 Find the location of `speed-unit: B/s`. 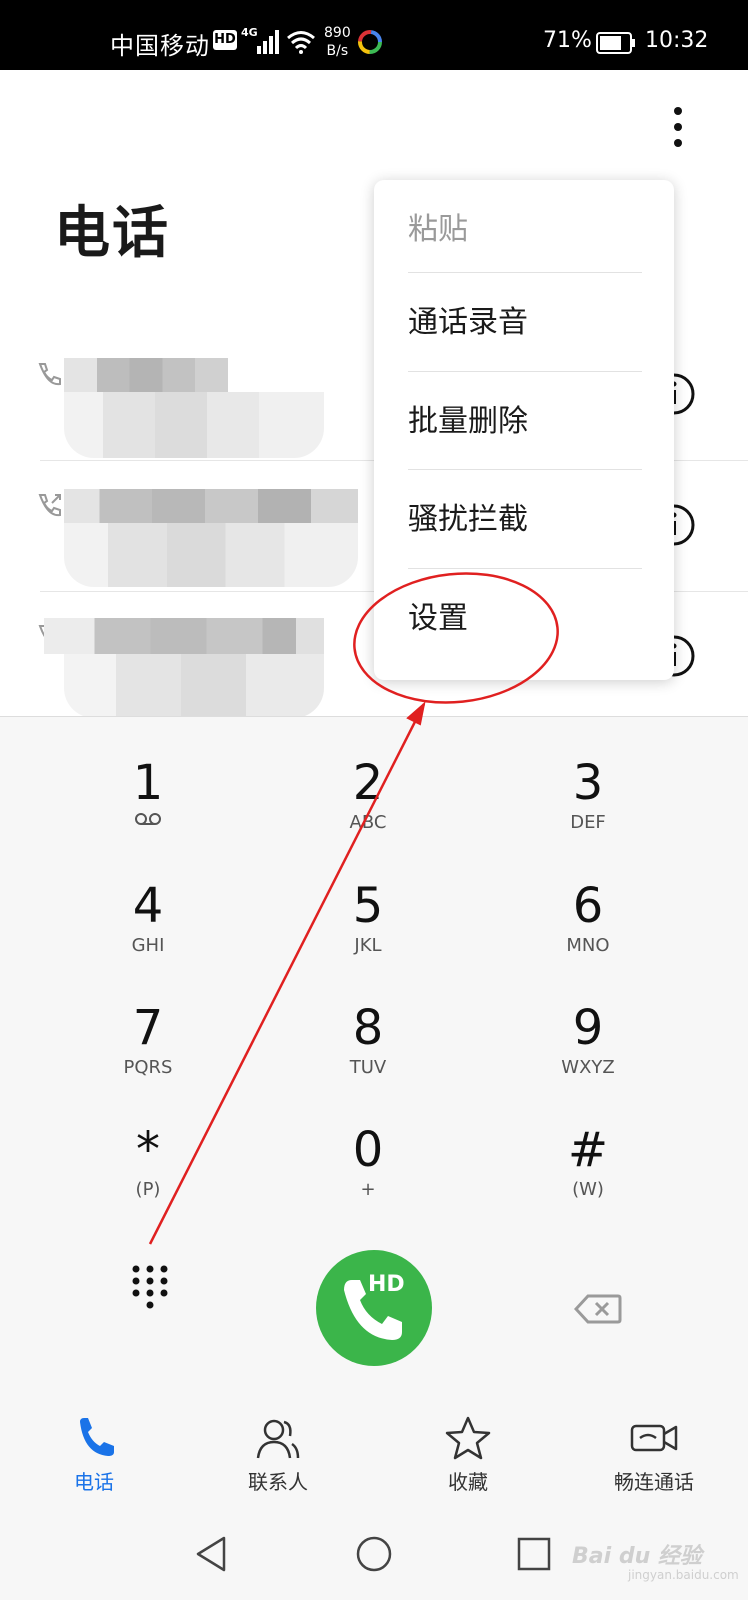

speed-unit: B/s is located at coordinates (337, 51).